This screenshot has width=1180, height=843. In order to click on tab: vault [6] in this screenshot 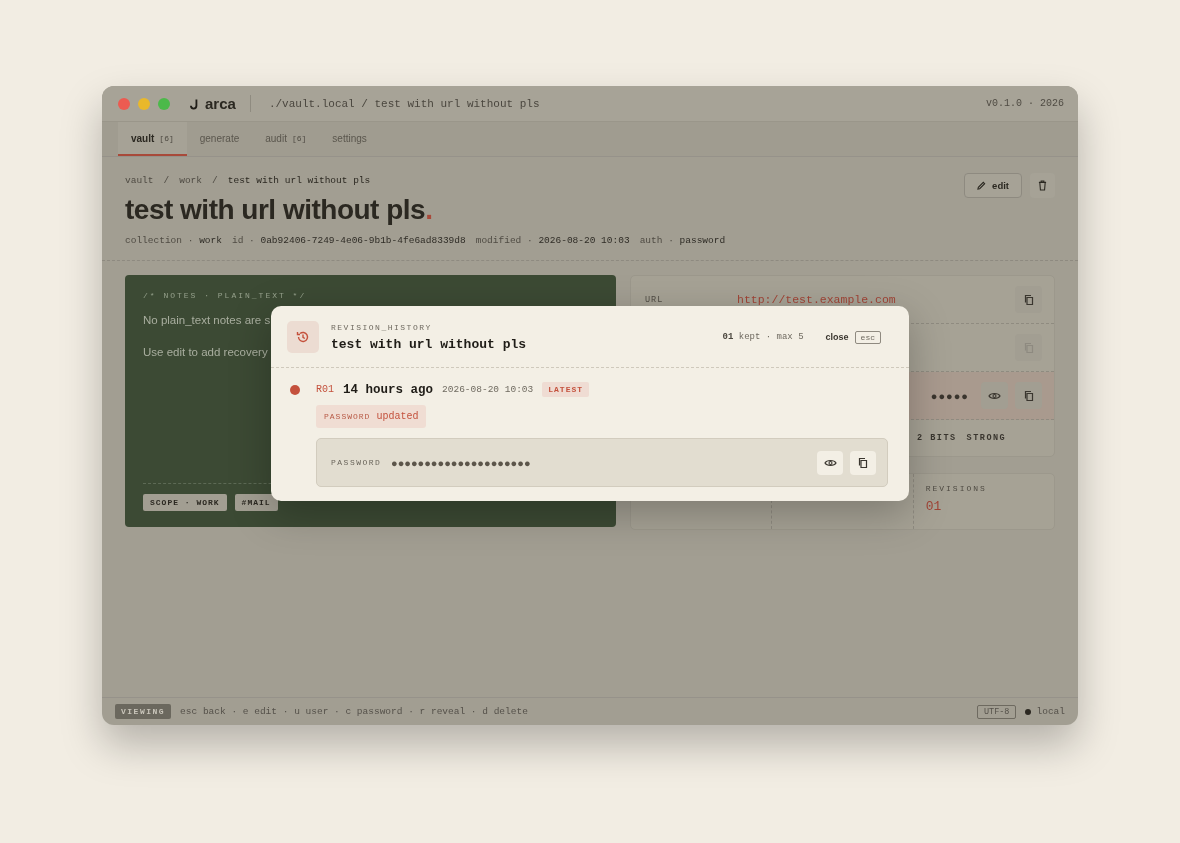, I will do `click(152, 139)`.